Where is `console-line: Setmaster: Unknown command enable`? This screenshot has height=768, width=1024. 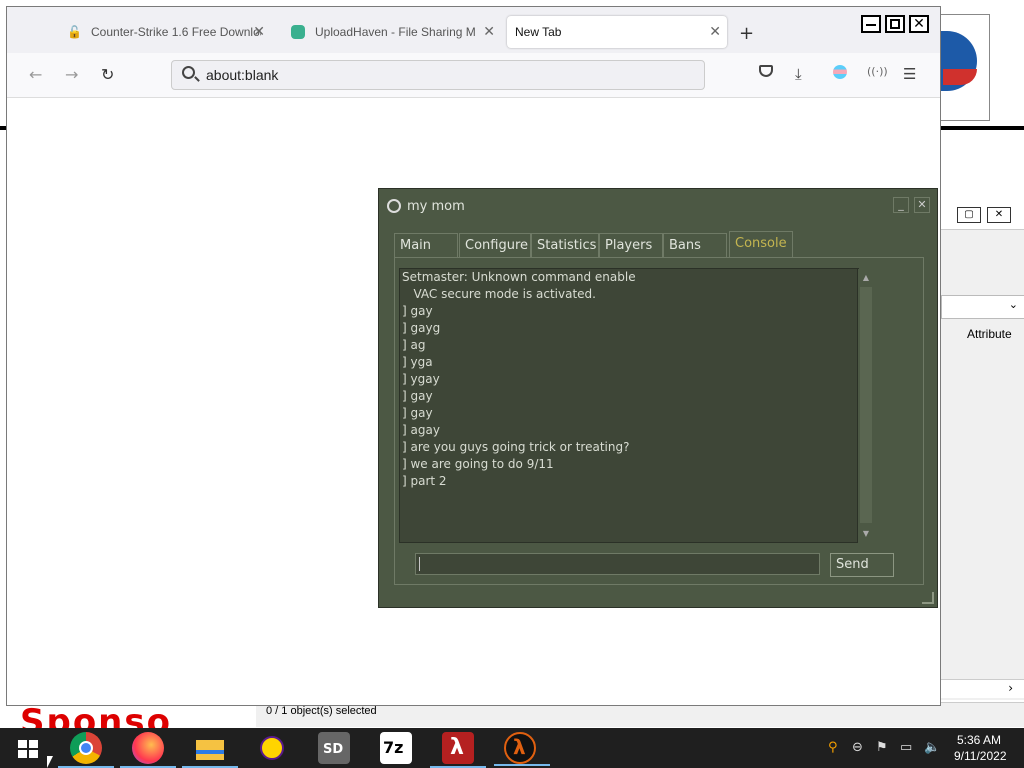
console-line: Setmaster: Unknown command enable is located at coordinates (519, 277).